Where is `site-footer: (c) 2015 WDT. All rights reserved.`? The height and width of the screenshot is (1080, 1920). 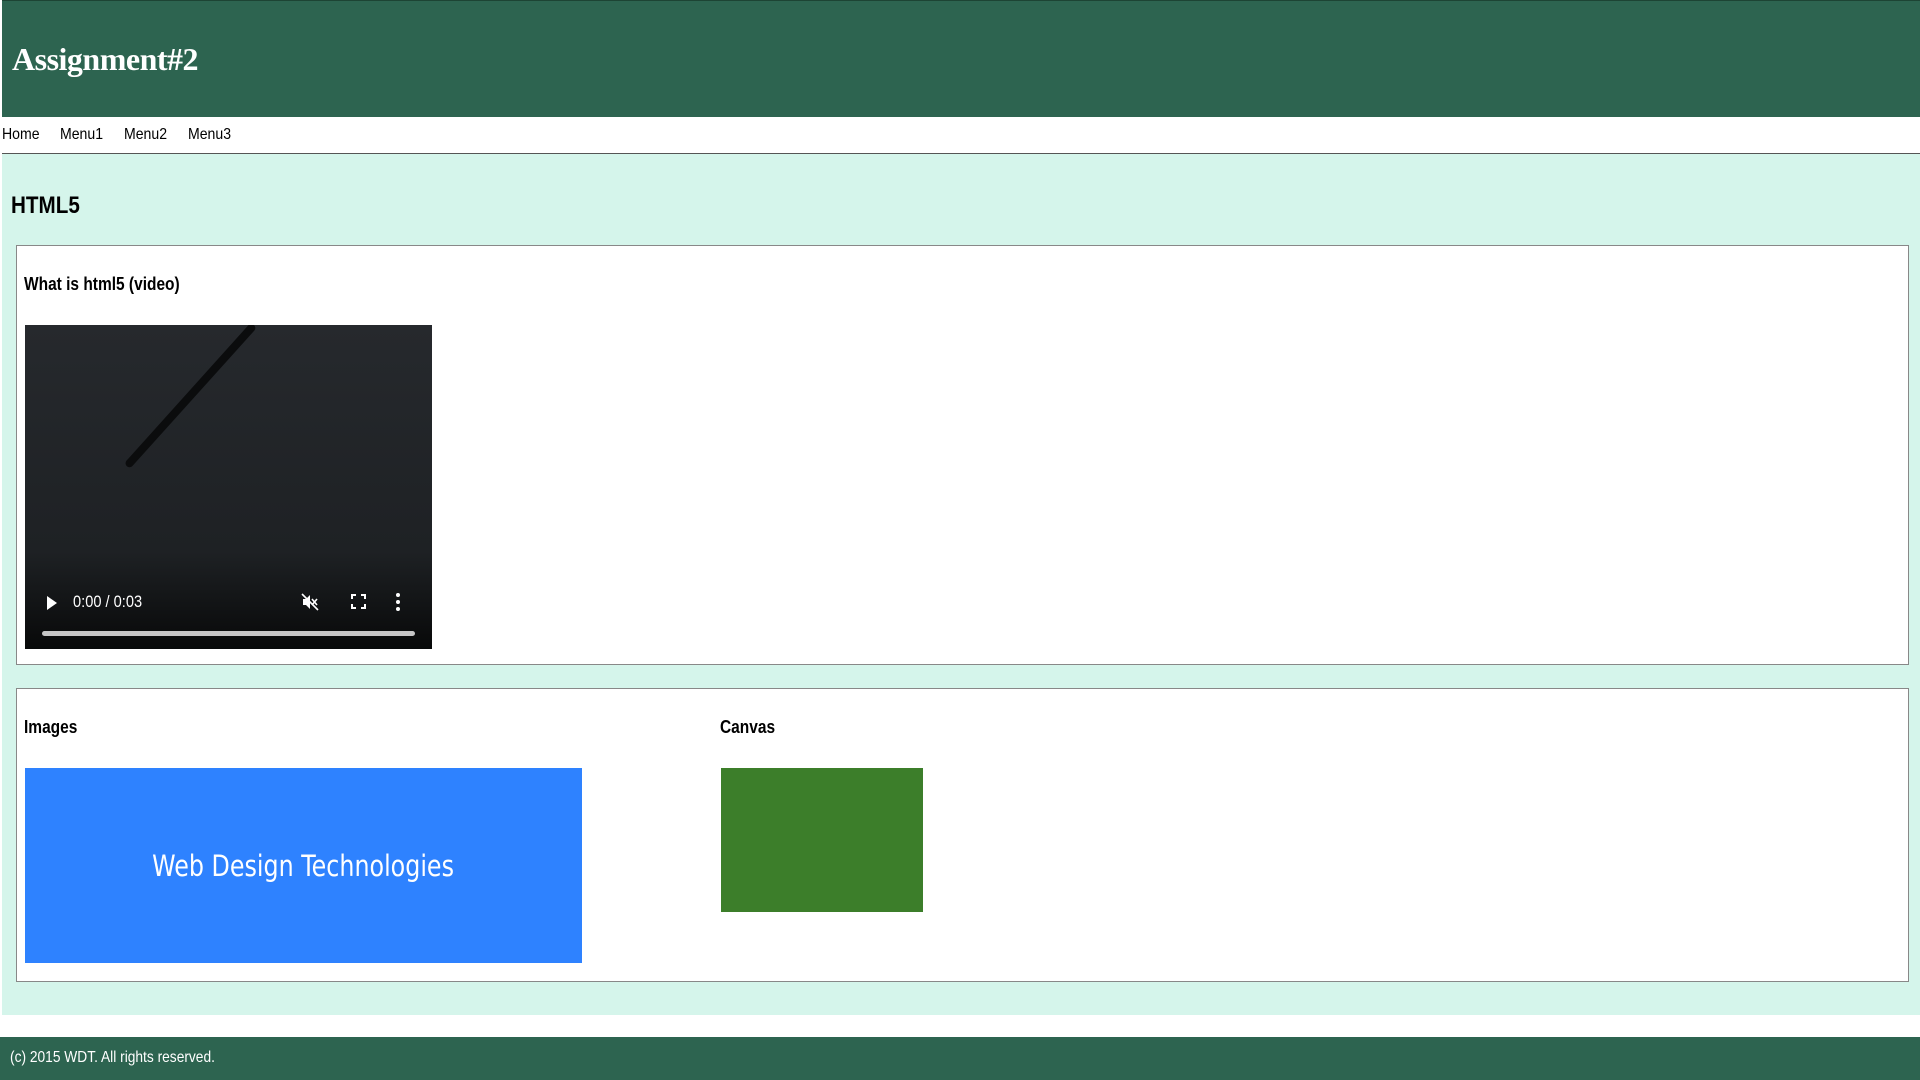
site-footer: (c) 2015 WDT. All rights reserved. is located at coordinates (960, 1058).